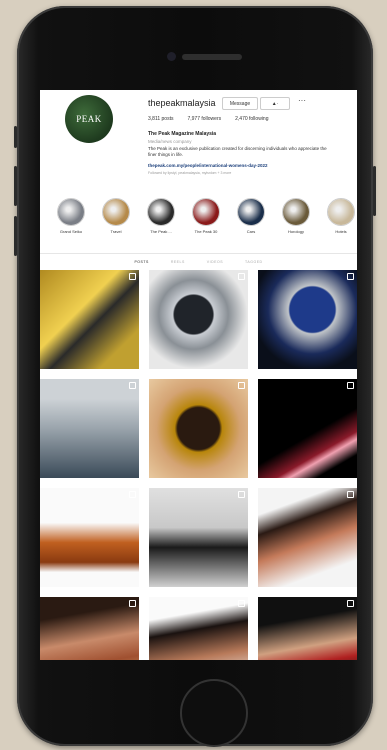  What do you see at coordinates (198, 253) in the screenshot?
I see `tabs-divider` at bounding box center [198, 253].